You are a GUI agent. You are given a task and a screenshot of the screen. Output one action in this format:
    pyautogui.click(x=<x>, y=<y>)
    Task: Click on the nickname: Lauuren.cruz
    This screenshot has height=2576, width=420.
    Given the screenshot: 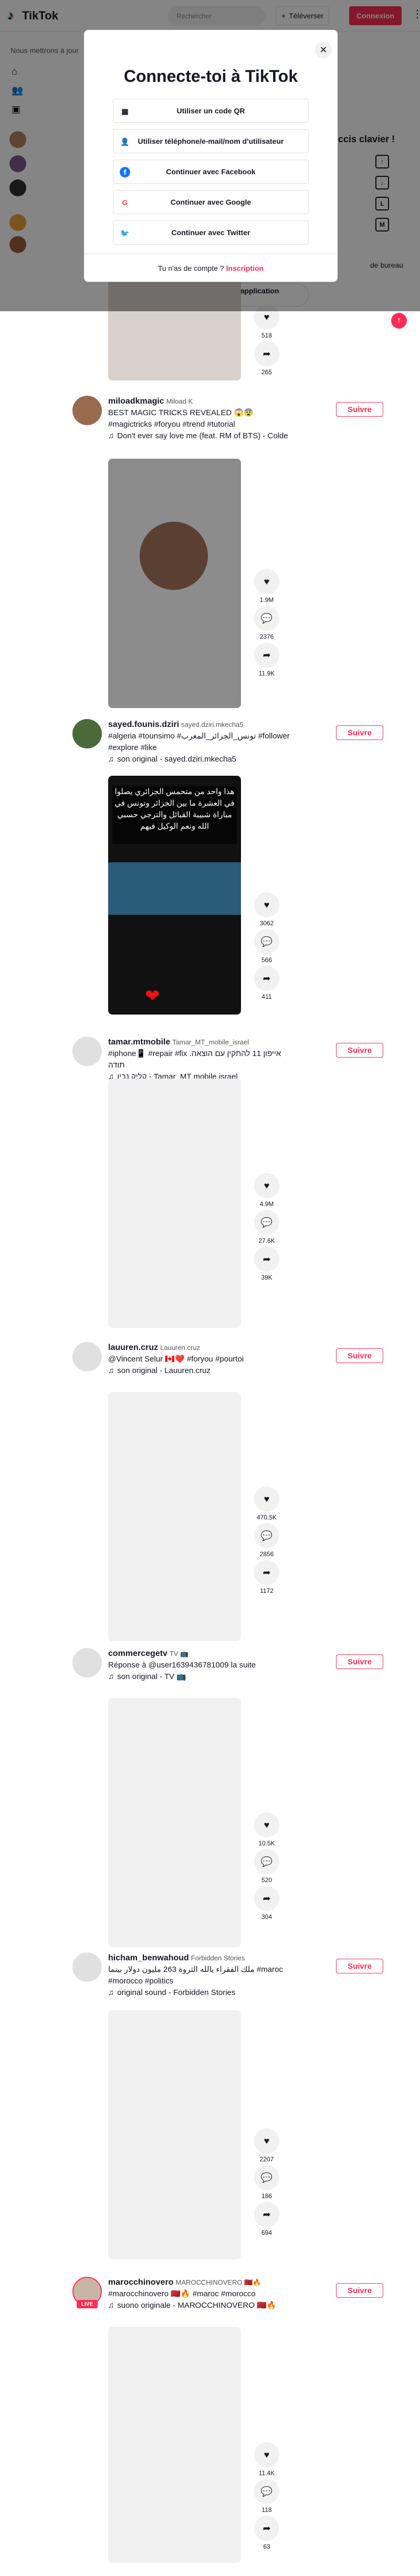 What is the action you would take?
    pyautogui.click(x=180, y=1348)
    